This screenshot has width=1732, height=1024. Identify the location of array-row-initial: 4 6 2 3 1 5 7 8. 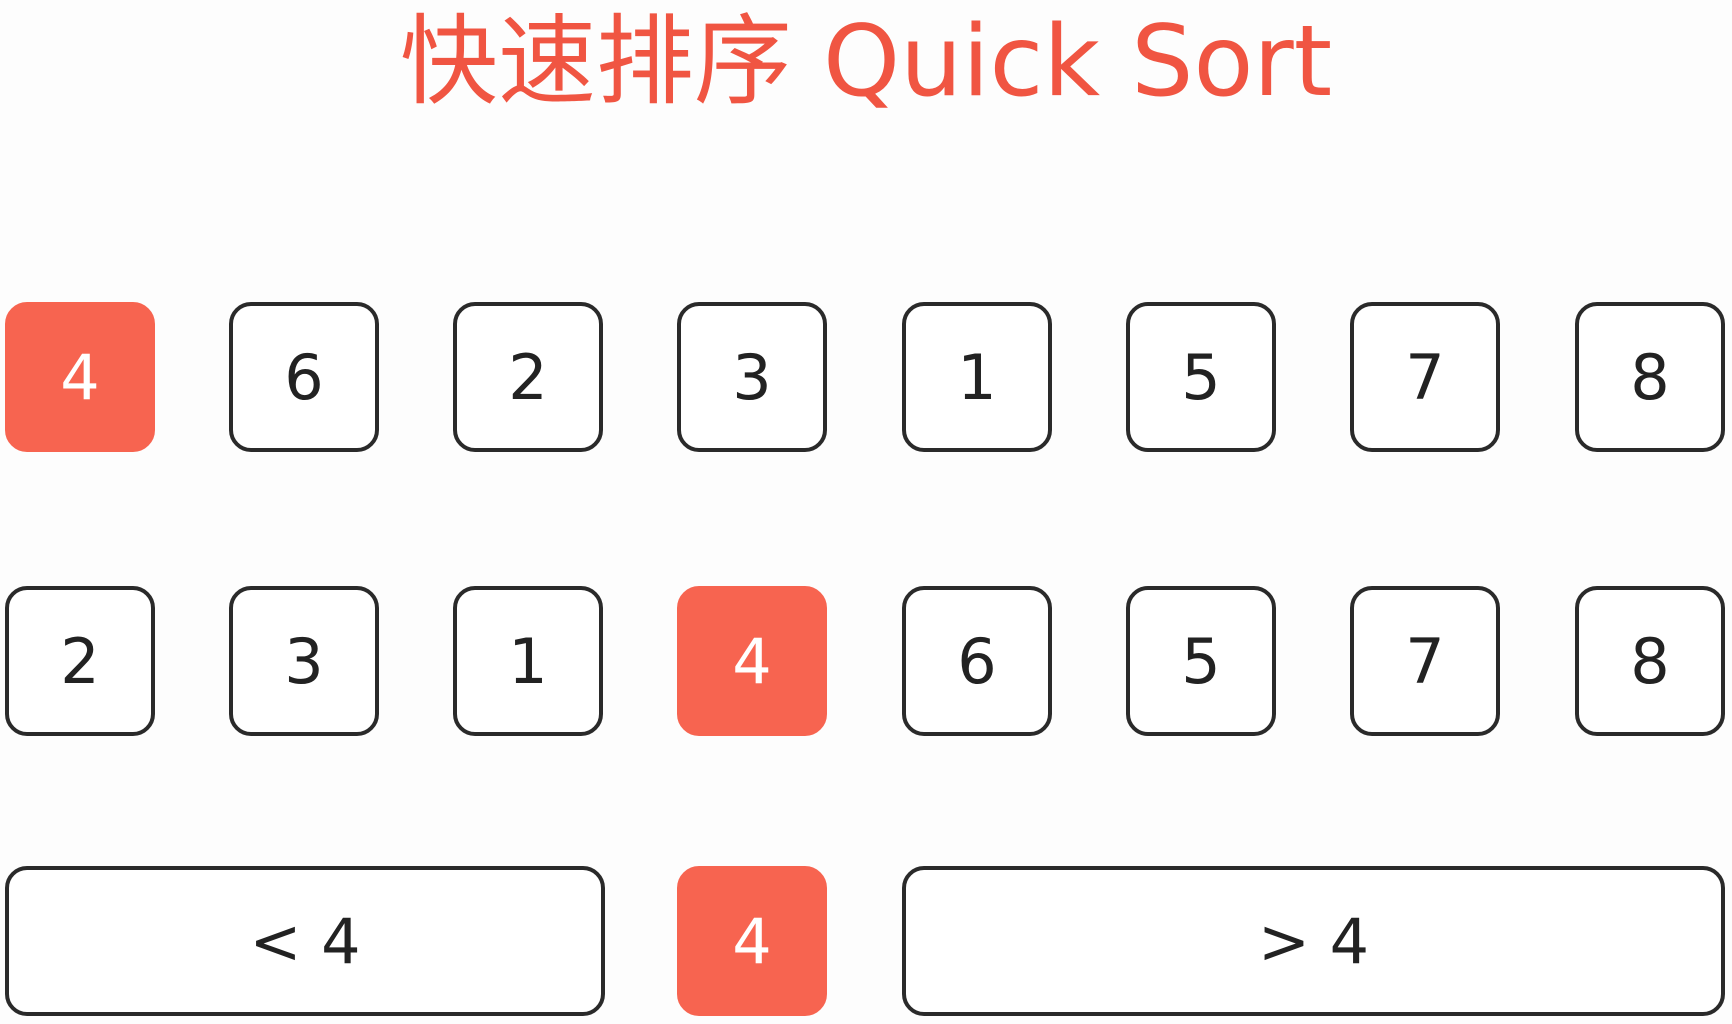
(866, 377).